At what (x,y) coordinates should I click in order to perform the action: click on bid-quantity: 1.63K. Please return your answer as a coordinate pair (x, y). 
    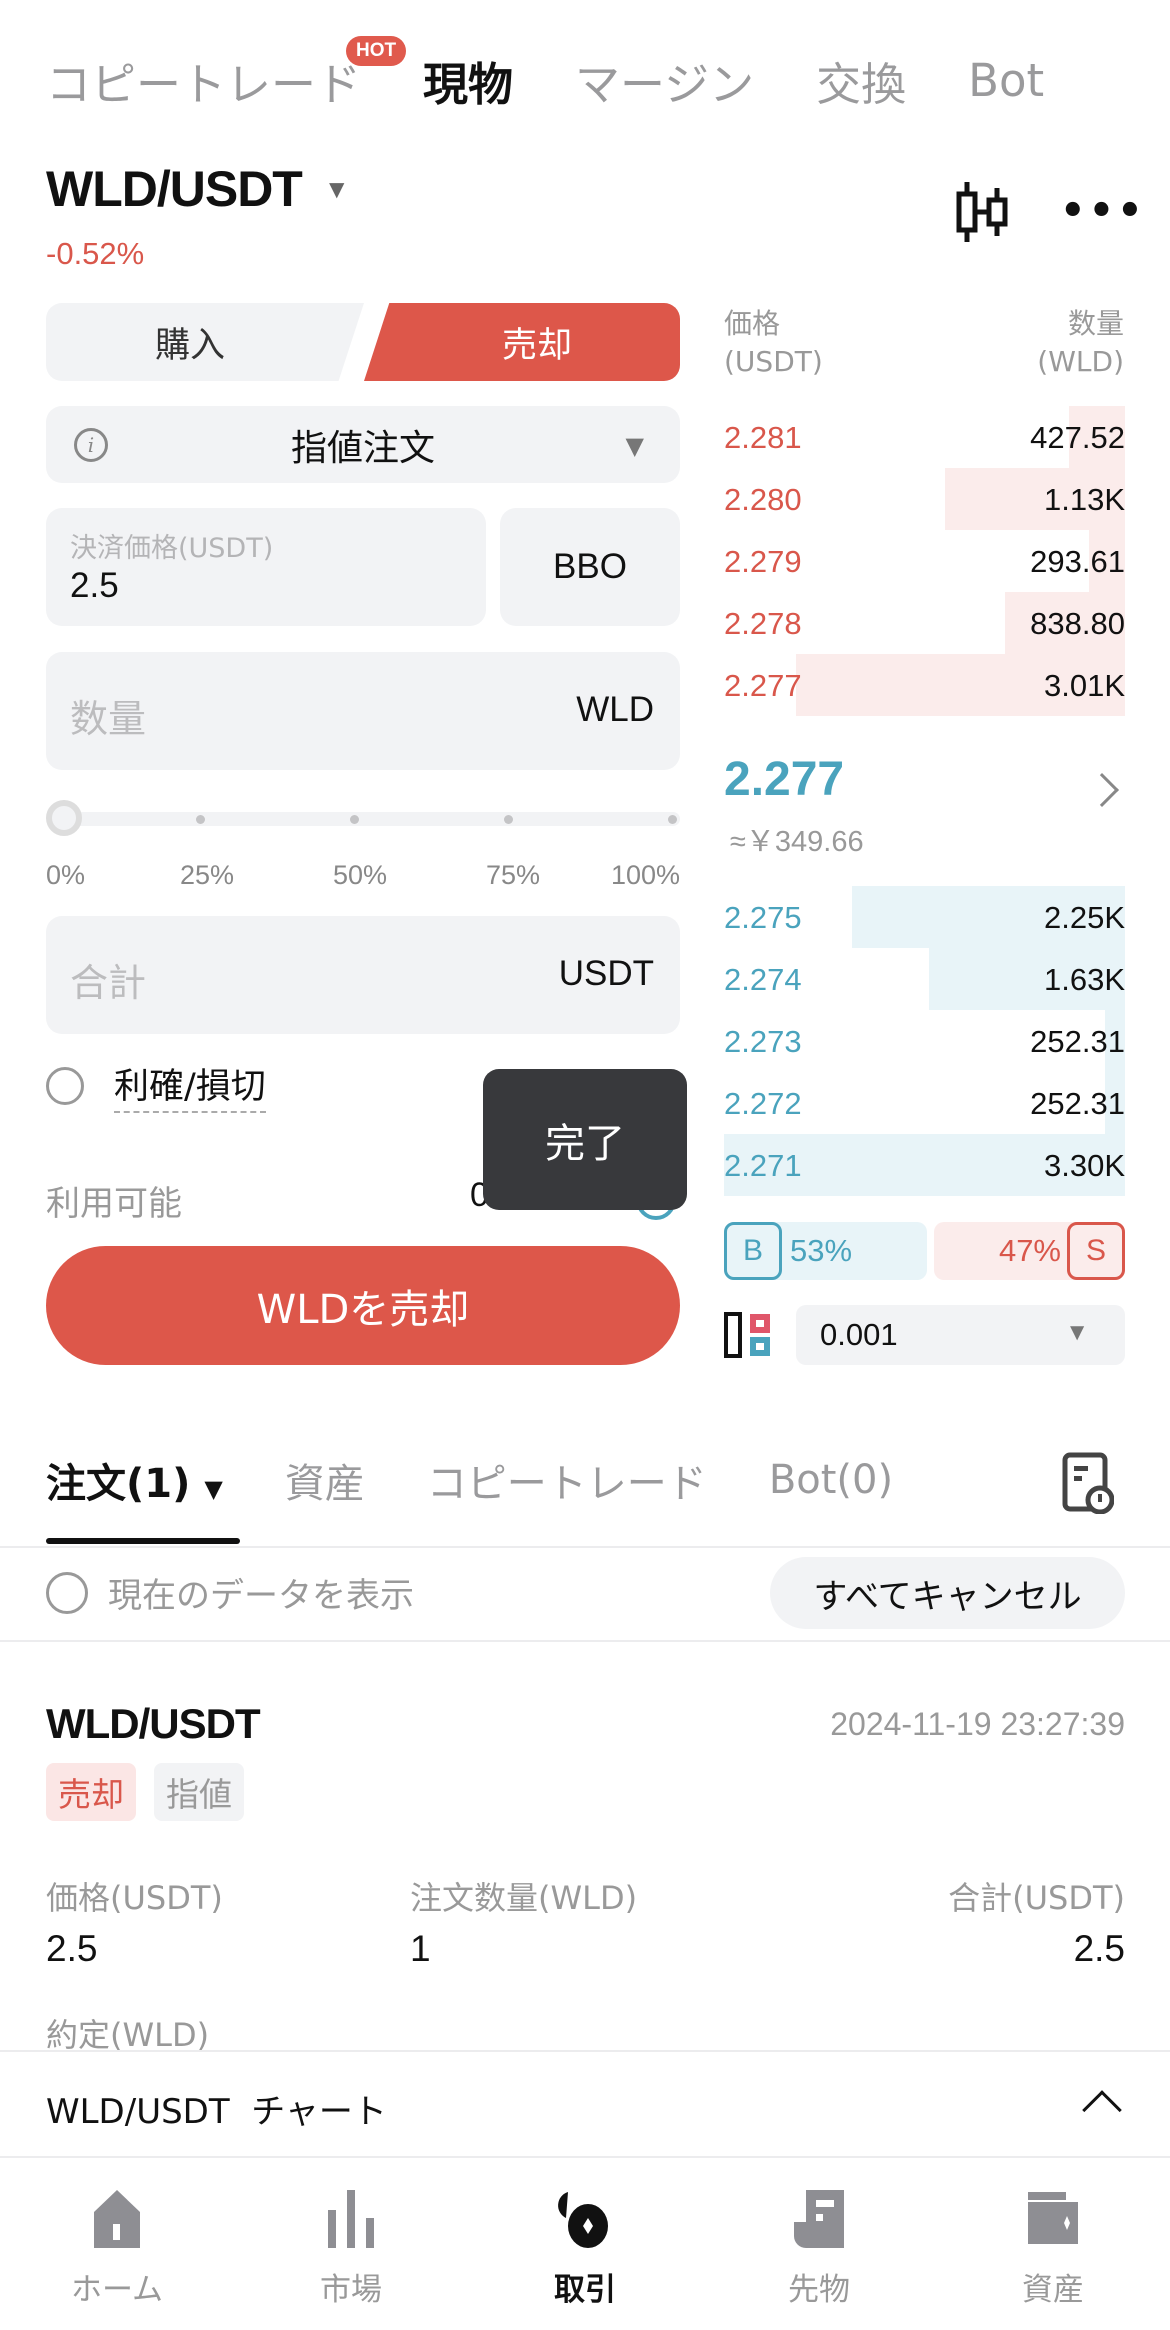
    Looking at the image, I should click on (1084, 979).